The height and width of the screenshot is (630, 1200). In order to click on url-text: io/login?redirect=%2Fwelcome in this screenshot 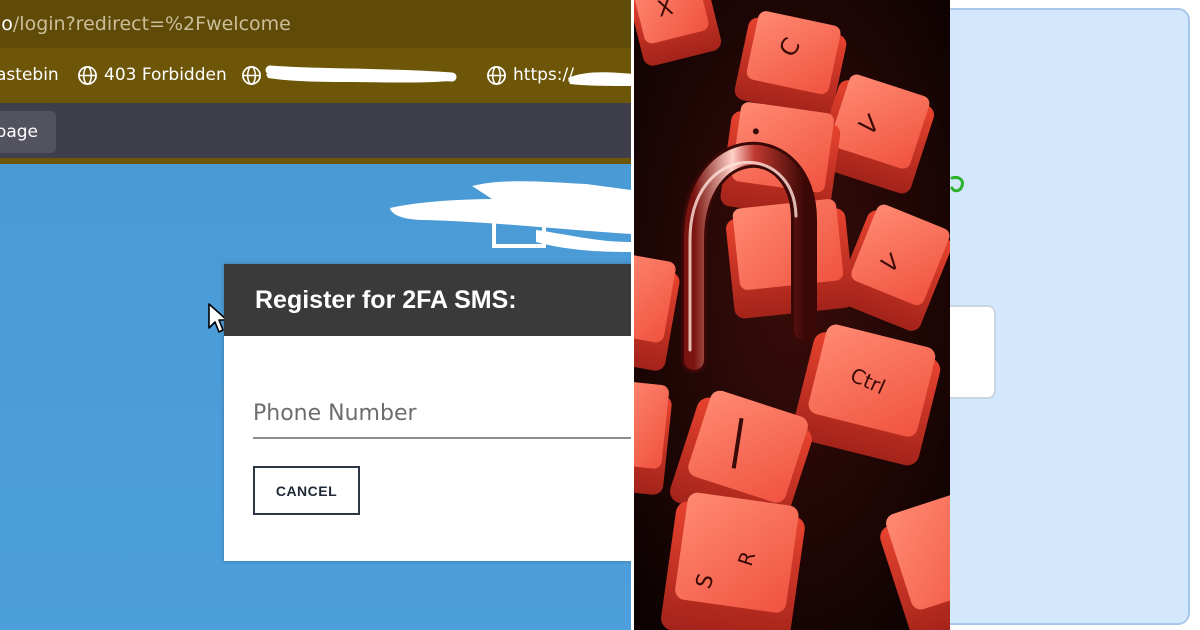, I will do `click(145, 24)`.